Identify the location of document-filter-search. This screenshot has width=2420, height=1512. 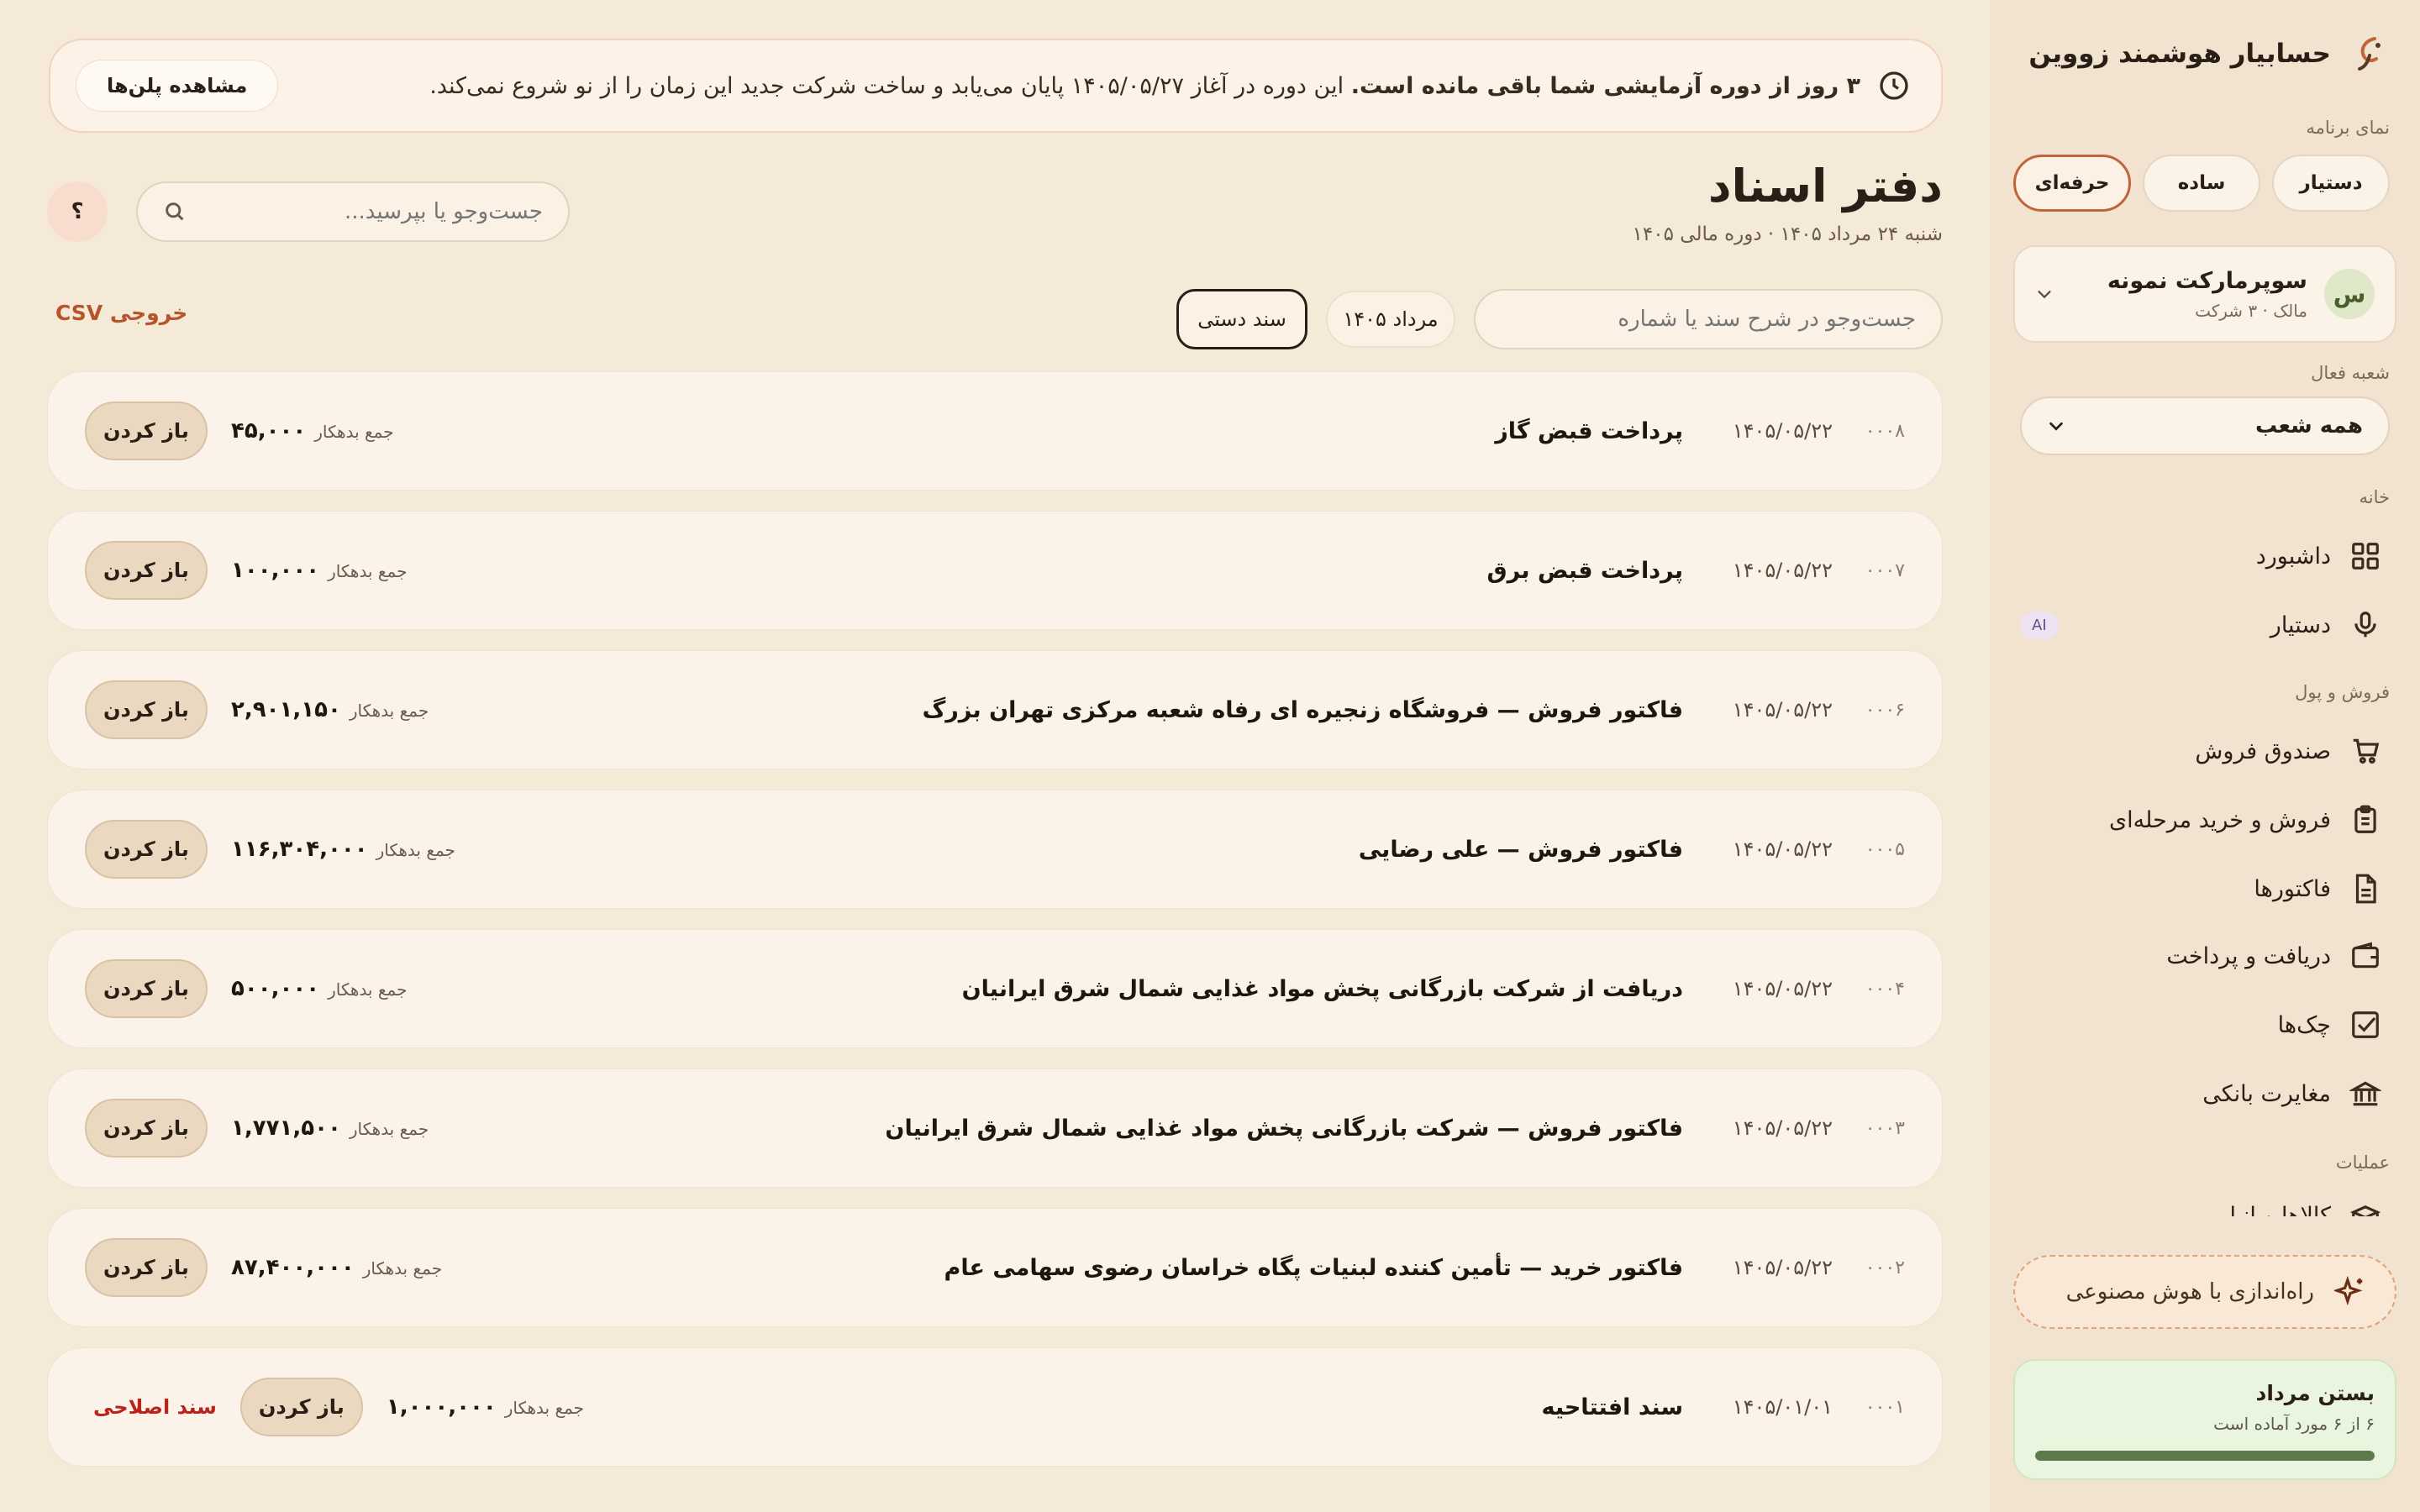
(1709, 319).